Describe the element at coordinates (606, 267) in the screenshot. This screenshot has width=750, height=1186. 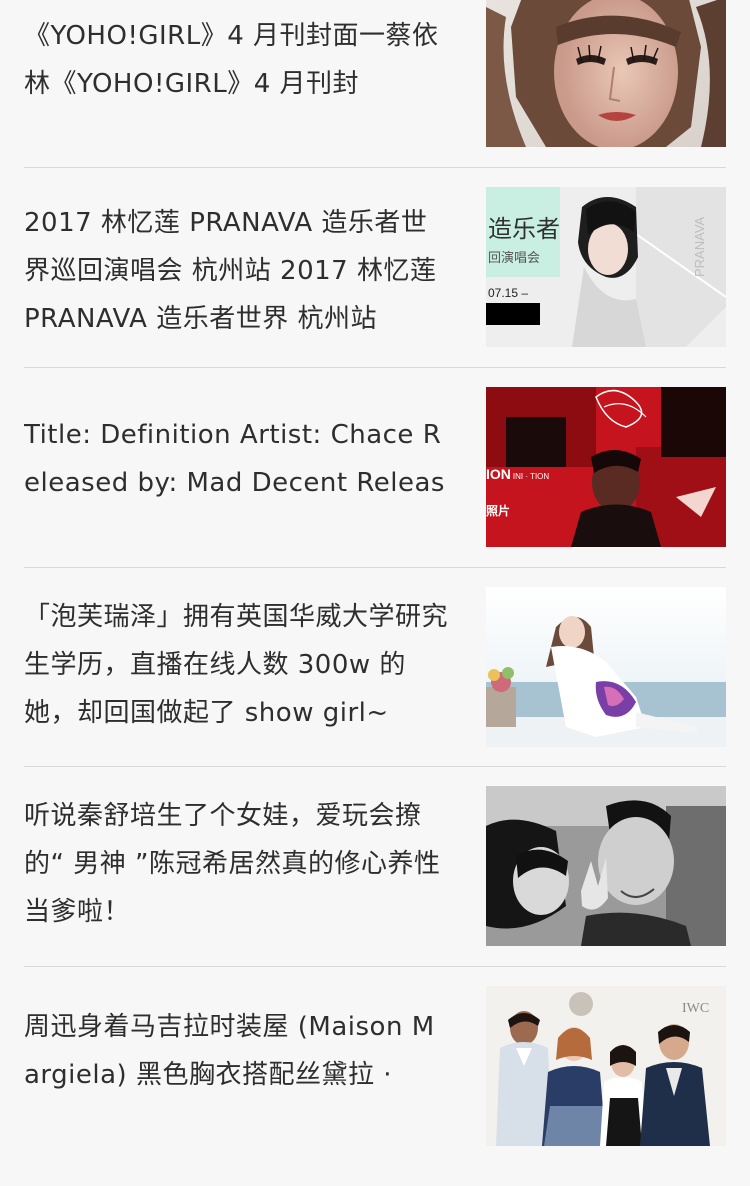
I see `article-thumbnail: 造乐者 回演唱会 07.15 – PRANAVA` at that location.